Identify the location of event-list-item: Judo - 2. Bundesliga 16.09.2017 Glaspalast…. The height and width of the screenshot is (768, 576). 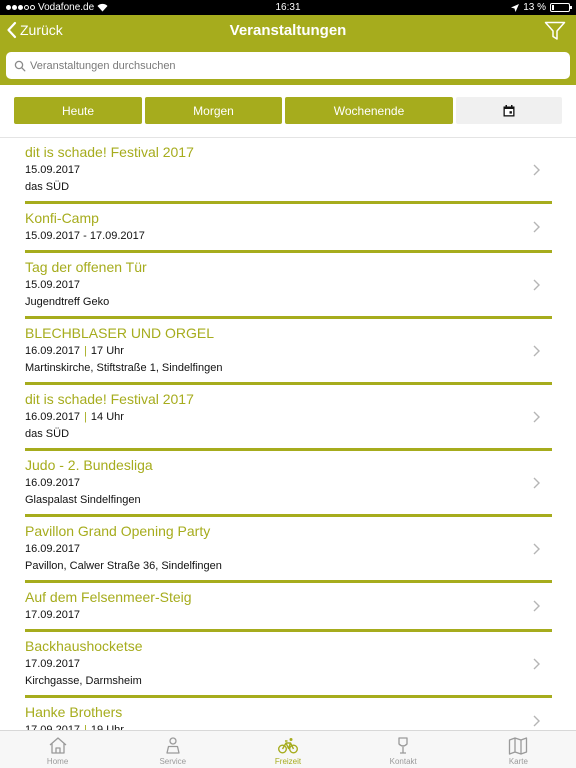
(288, 484).